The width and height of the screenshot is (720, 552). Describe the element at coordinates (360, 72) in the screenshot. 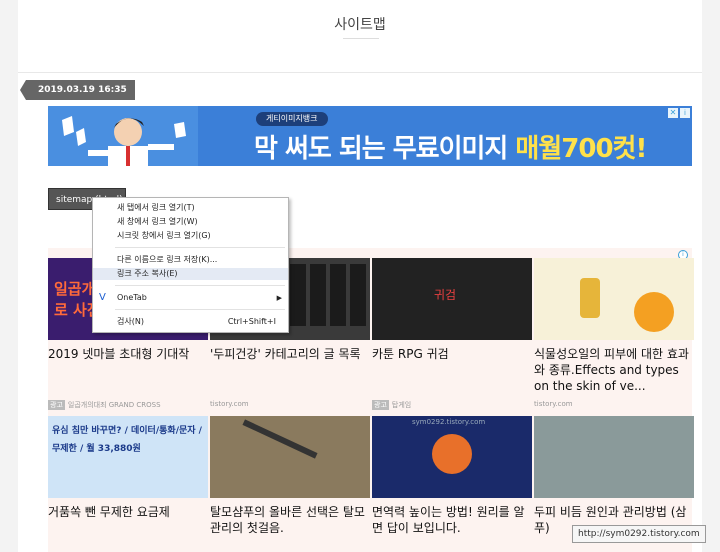

I see `section-divider` at that location.